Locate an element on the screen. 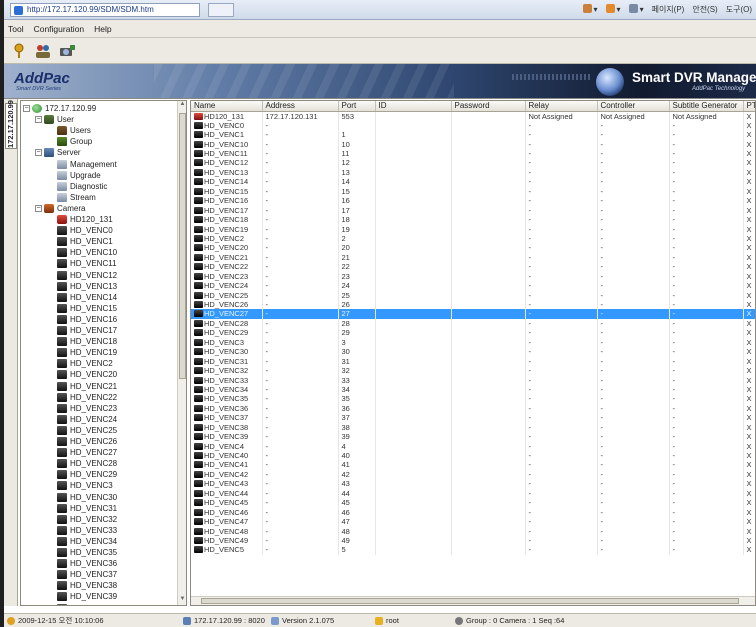 The width and height of the screenshot is (756, 627). tree-item-camera-device: HD_VENC13 is located at coordinates (87, 286).